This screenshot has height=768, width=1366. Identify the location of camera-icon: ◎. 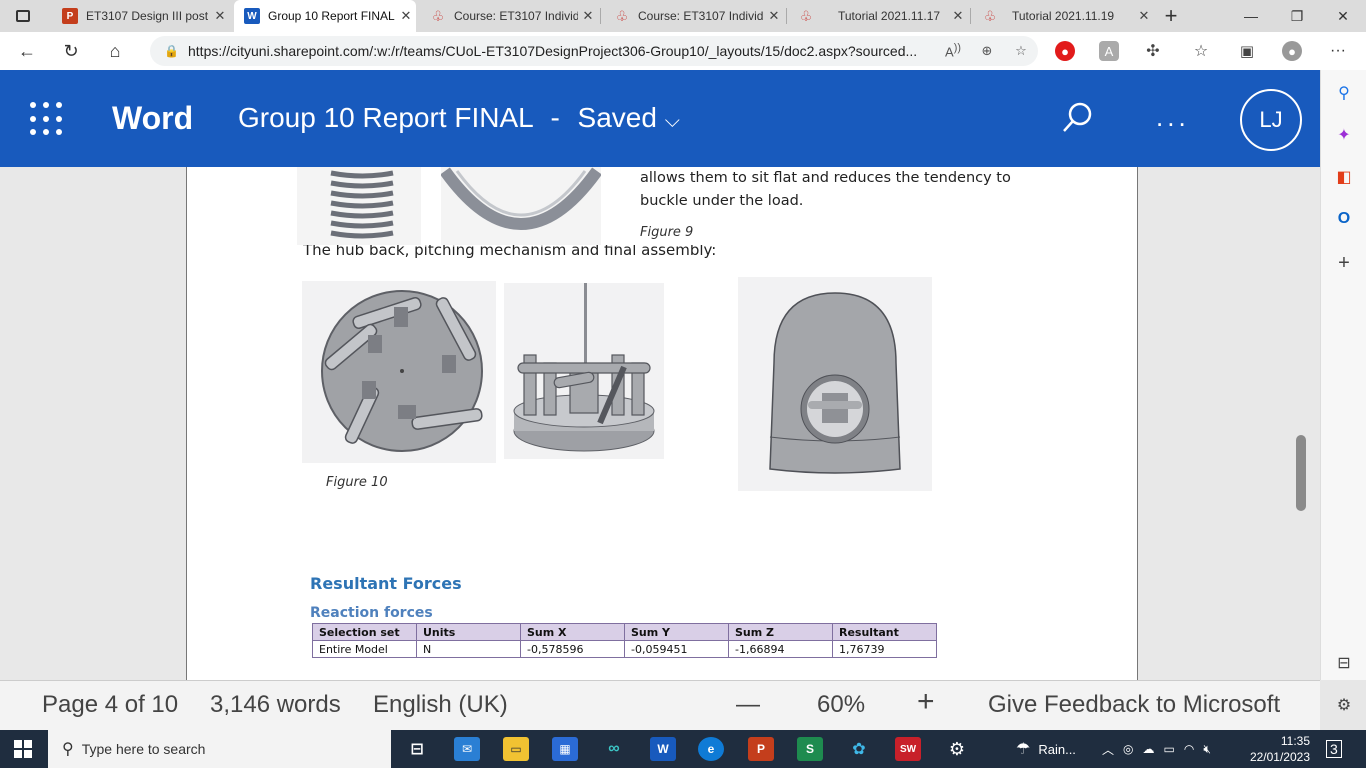
(1128, 749).